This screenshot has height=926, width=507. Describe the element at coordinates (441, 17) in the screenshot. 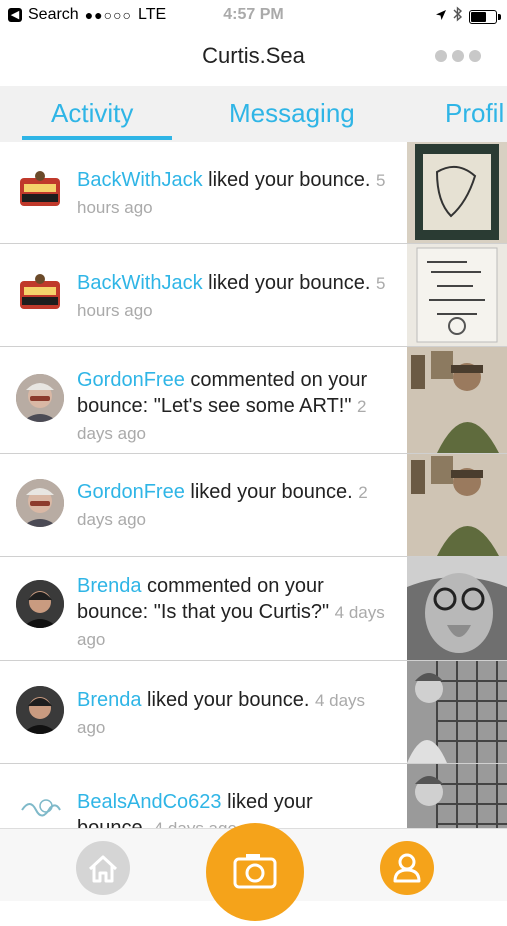

I see `location-icon` at that location.